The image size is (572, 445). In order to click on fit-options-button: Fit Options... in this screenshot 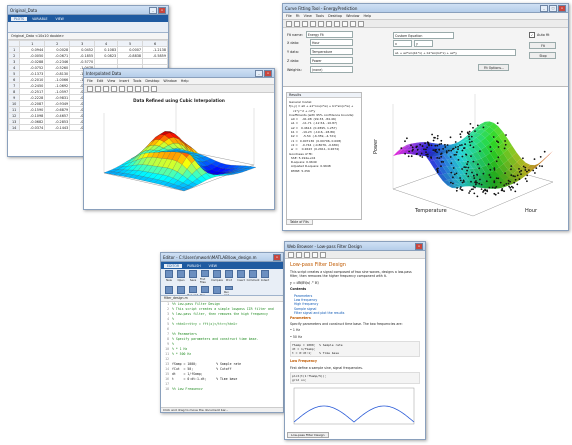, I will do `click(493, 67)`.